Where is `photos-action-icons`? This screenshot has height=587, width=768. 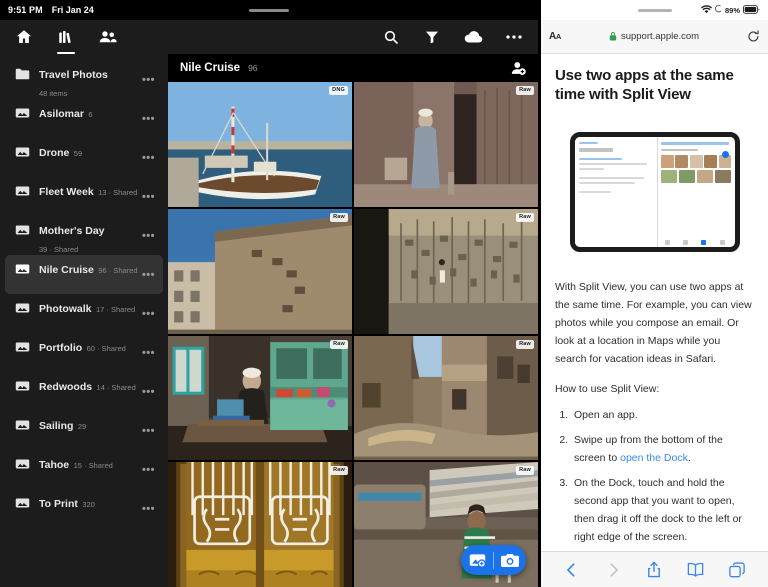
photos-action-icons is located at coordinates (452, 37).